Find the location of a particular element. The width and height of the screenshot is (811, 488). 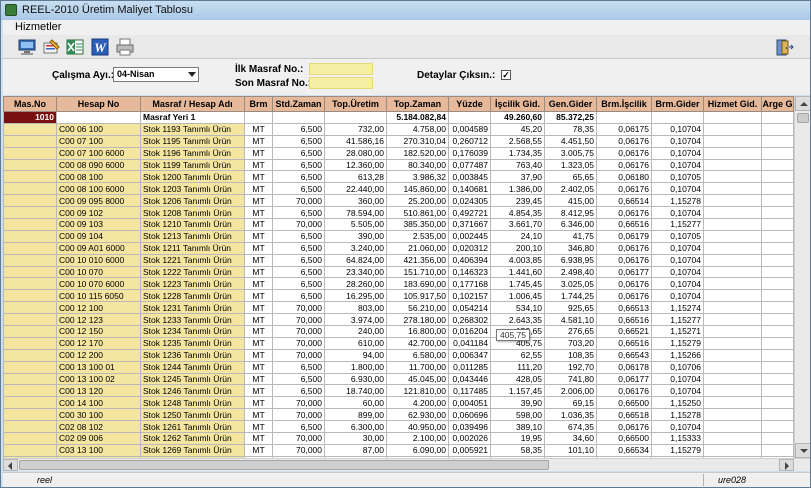

labor-cost-cell: 58,35 is located at coordinates (517, 450).